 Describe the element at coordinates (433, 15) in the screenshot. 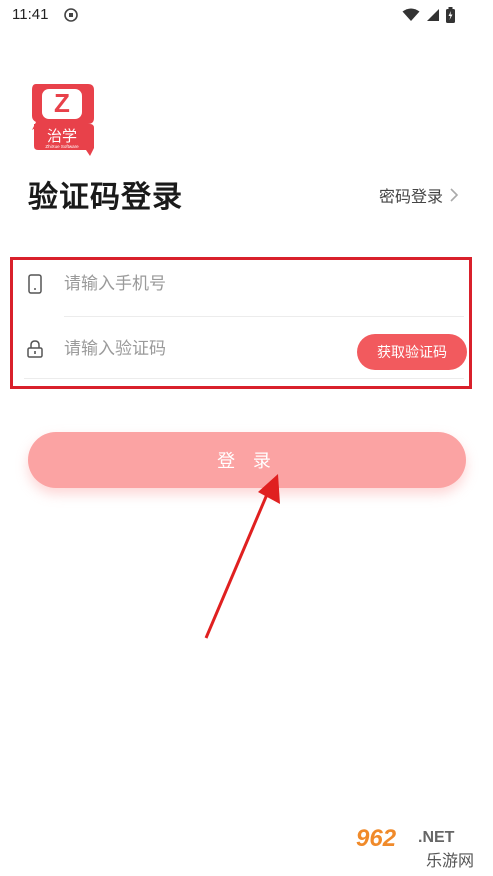

I see `signal-icon` at that location.